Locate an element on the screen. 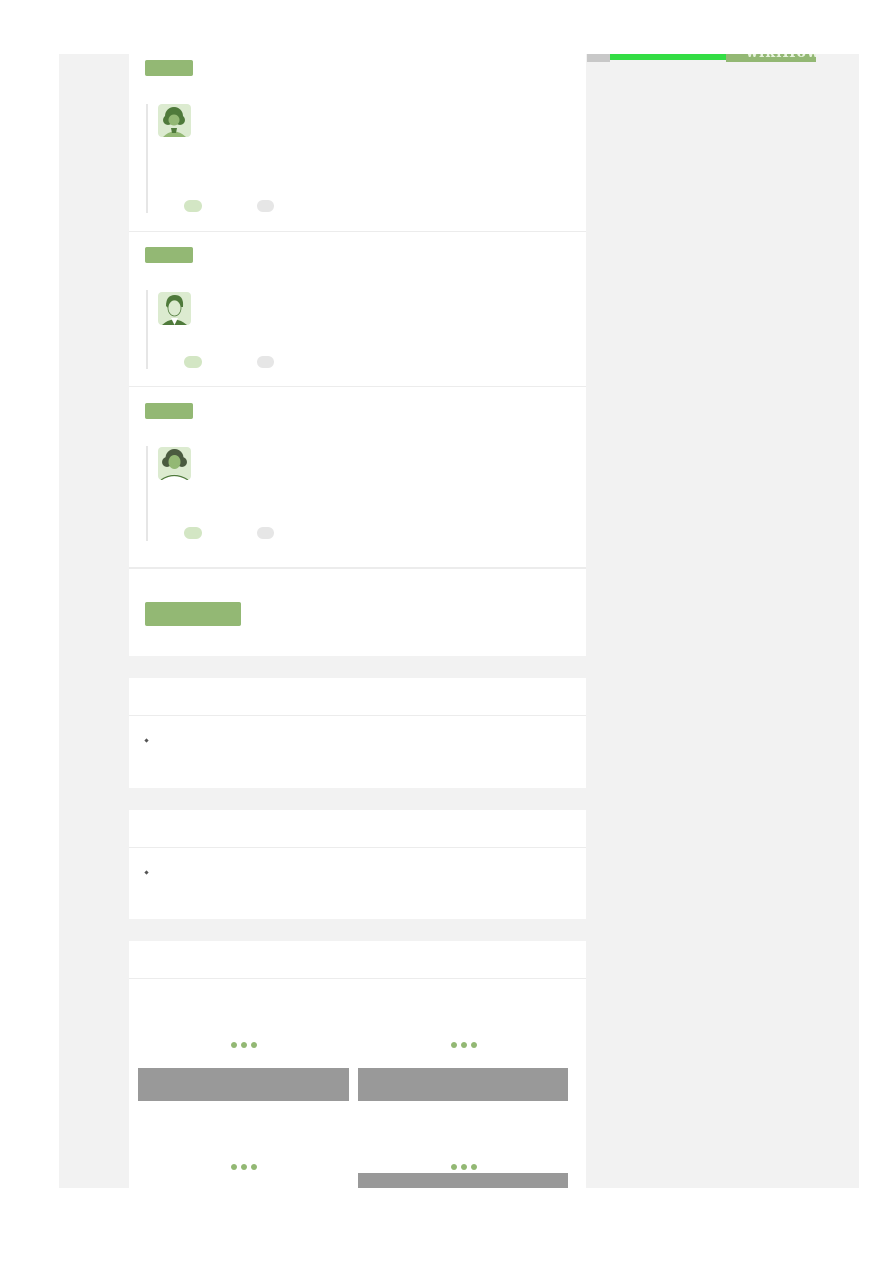 This screenshot has height=1263, width=893. ad-banner-progress is located at coordinates (668, 57).